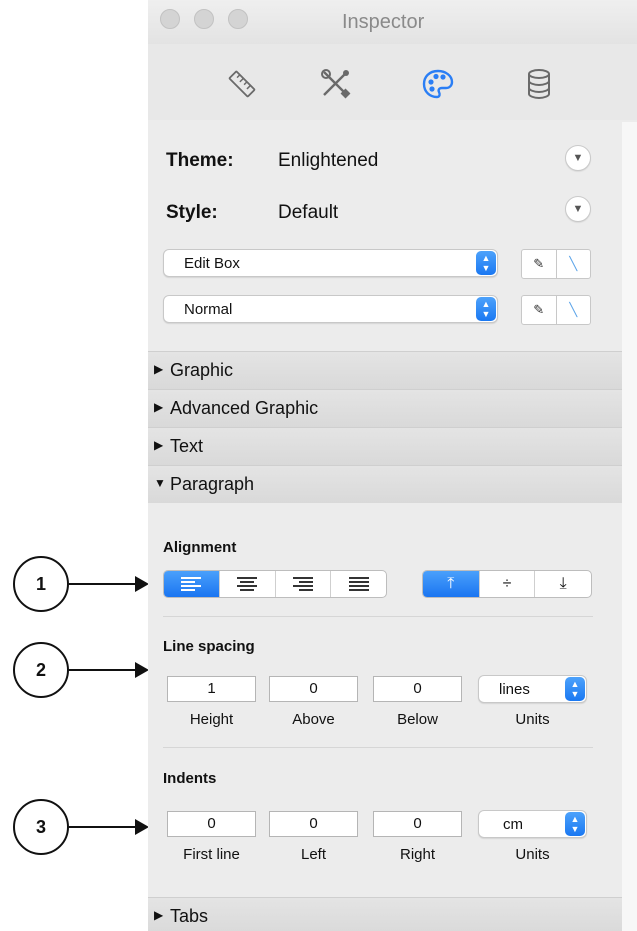 The image size is (637, 931). What do you see at coordinates (211, 689) in the screenshot?
I see `line-height-field: 1` at bounding box center [211, 689].